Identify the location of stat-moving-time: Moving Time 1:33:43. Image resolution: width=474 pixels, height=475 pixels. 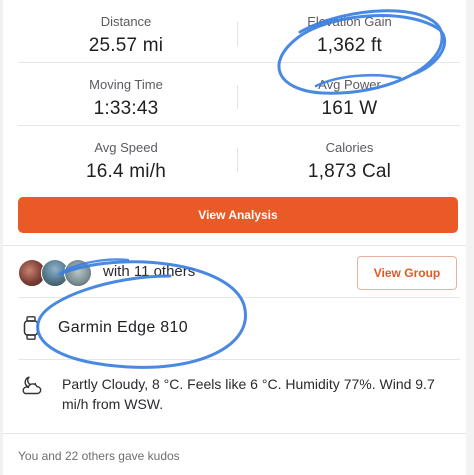
(126, 94).